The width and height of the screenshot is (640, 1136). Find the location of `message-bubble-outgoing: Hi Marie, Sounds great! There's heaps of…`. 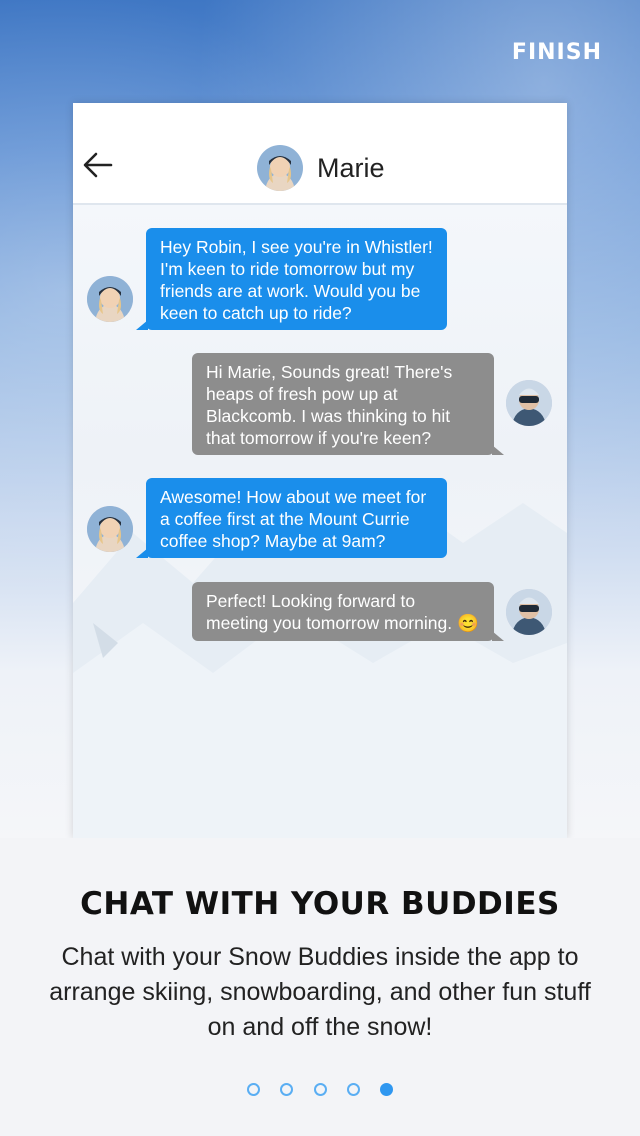

message-bubble-outgoing: Hi Marie, Sounds great! There's heaps of… is located at coordinates (348, 404).